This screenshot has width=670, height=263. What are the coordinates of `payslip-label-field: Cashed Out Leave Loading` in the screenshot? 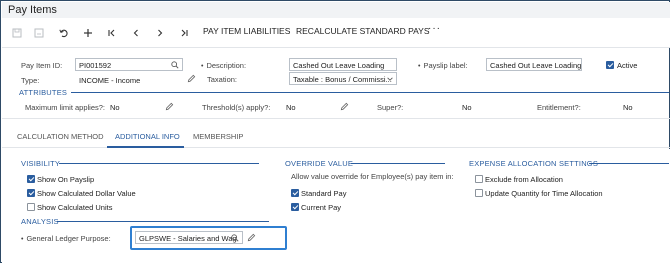 It's located at (534, 64).